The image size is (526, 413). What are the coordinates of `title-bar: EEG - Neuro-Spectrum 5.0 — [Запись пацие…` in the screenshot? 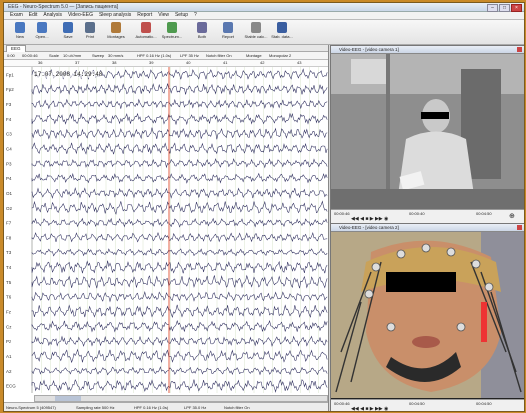 It's located at (264, 7).